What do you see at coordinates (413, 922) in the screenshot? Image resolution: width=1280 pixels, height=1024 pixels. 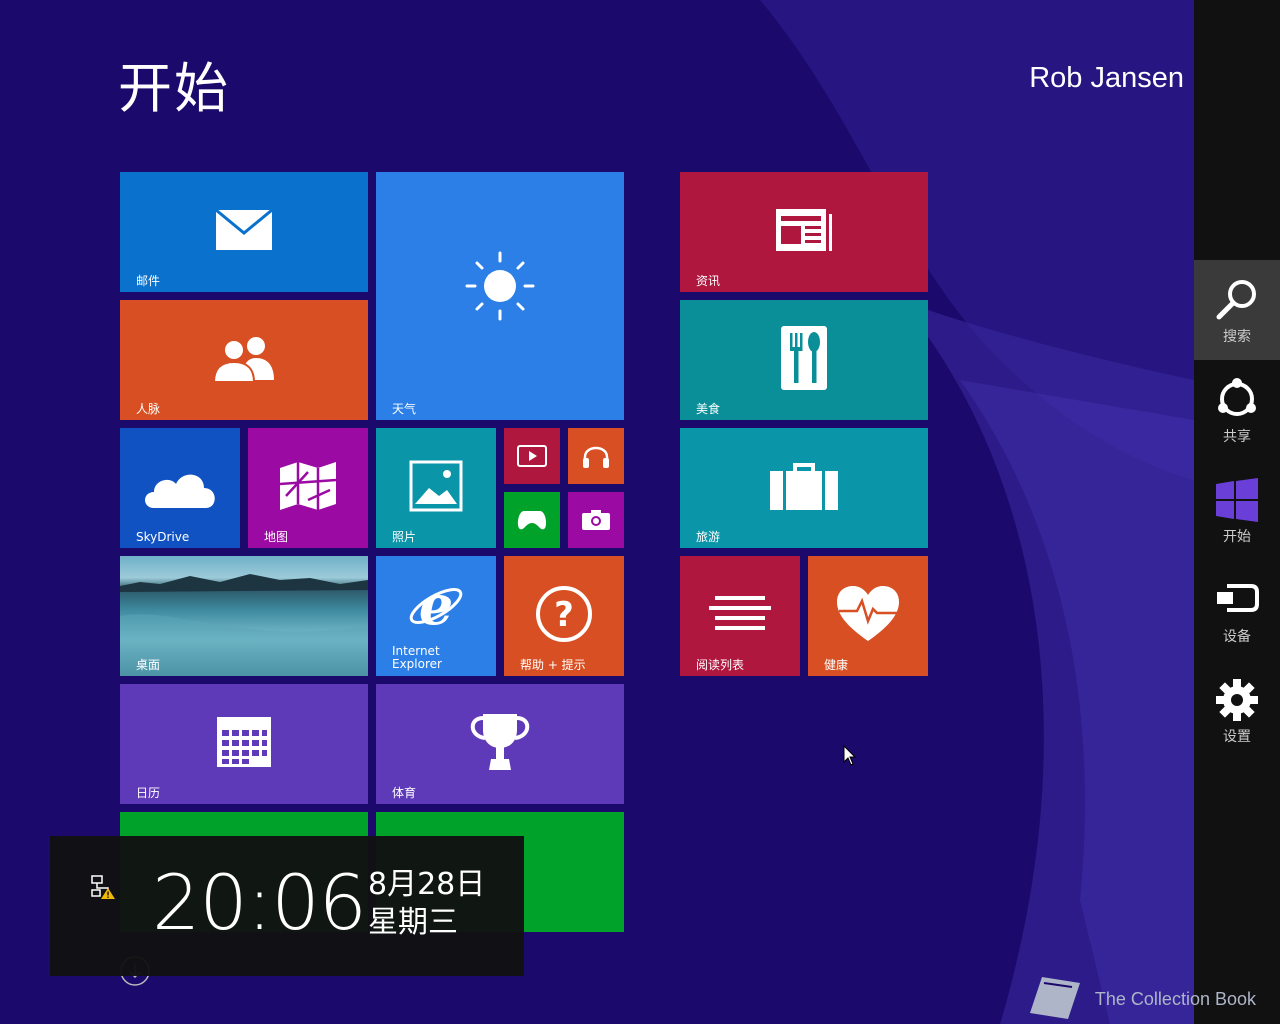 I see `clock-weekday: 星期三` at bounding box center [413, 922].